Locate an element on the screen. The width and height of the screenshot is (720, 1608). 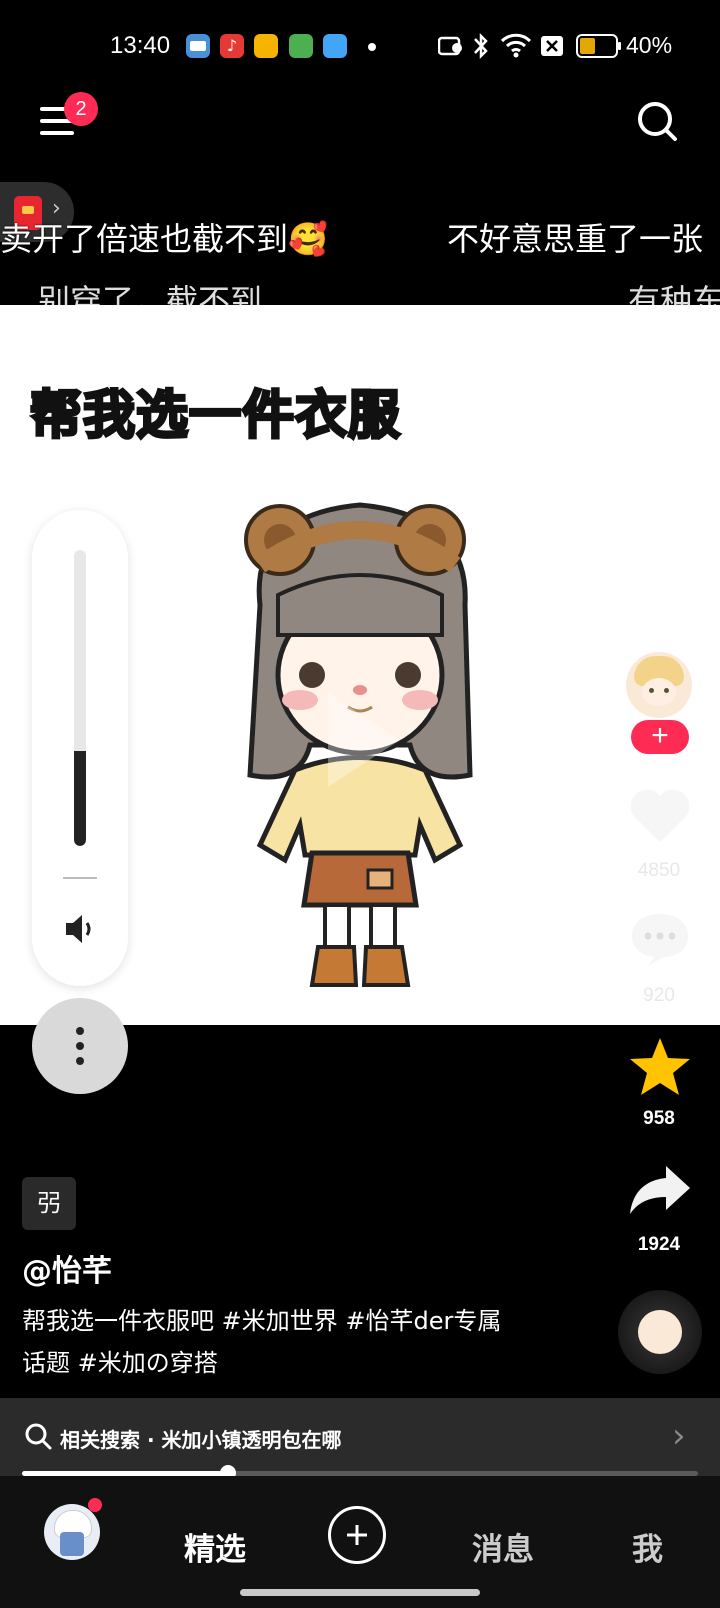
home-indicator is located at coordinates (360, 1592).